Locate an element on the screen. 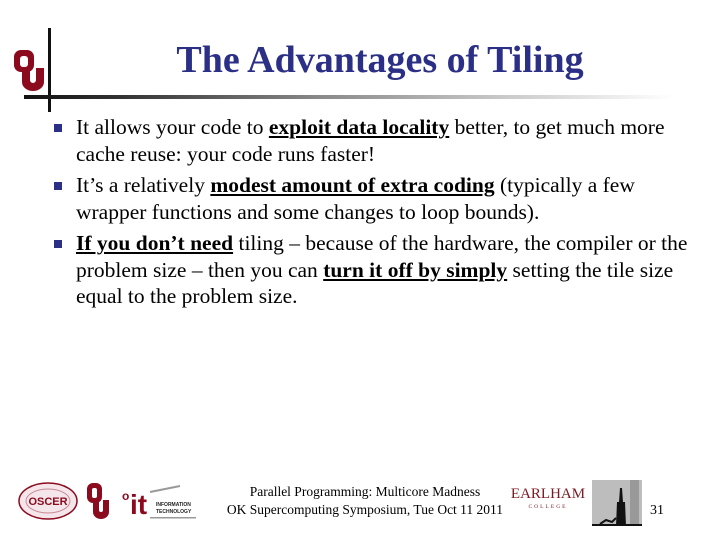 This screenshot has height=540, width=720. svg-text: COLLEGE is located at coordinates (547, 507).